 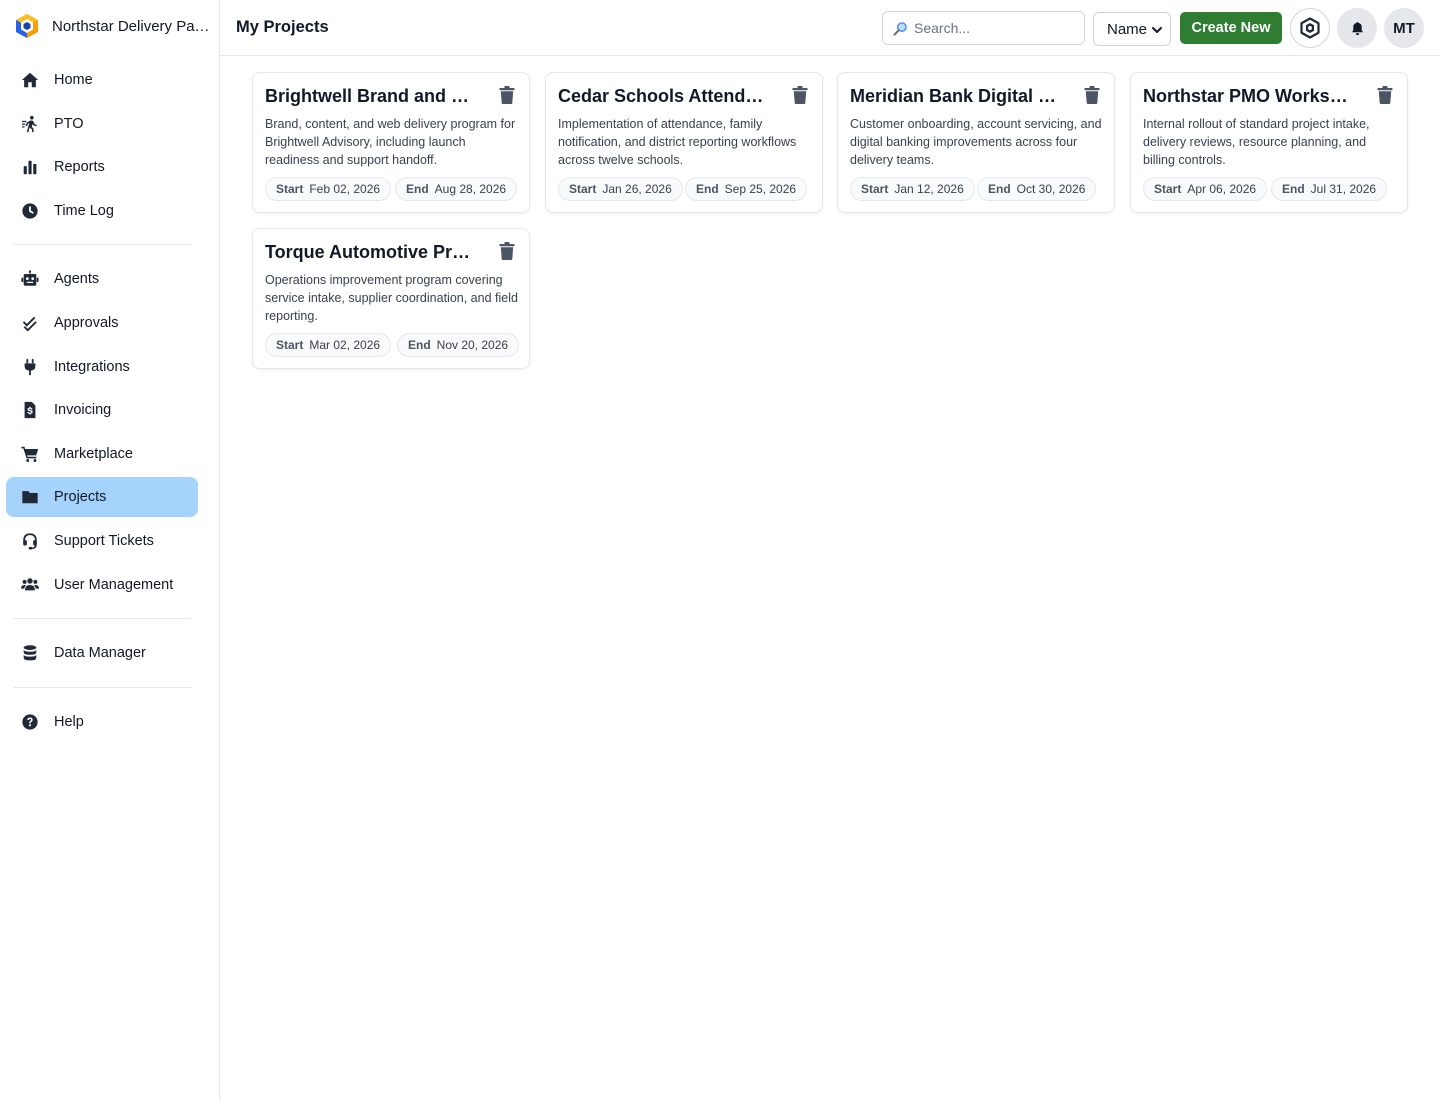 What do you see at coordinates (69, 722) in the screenshot?
I see `sidebar-item-label: Help` at bounding box center [69, 722].